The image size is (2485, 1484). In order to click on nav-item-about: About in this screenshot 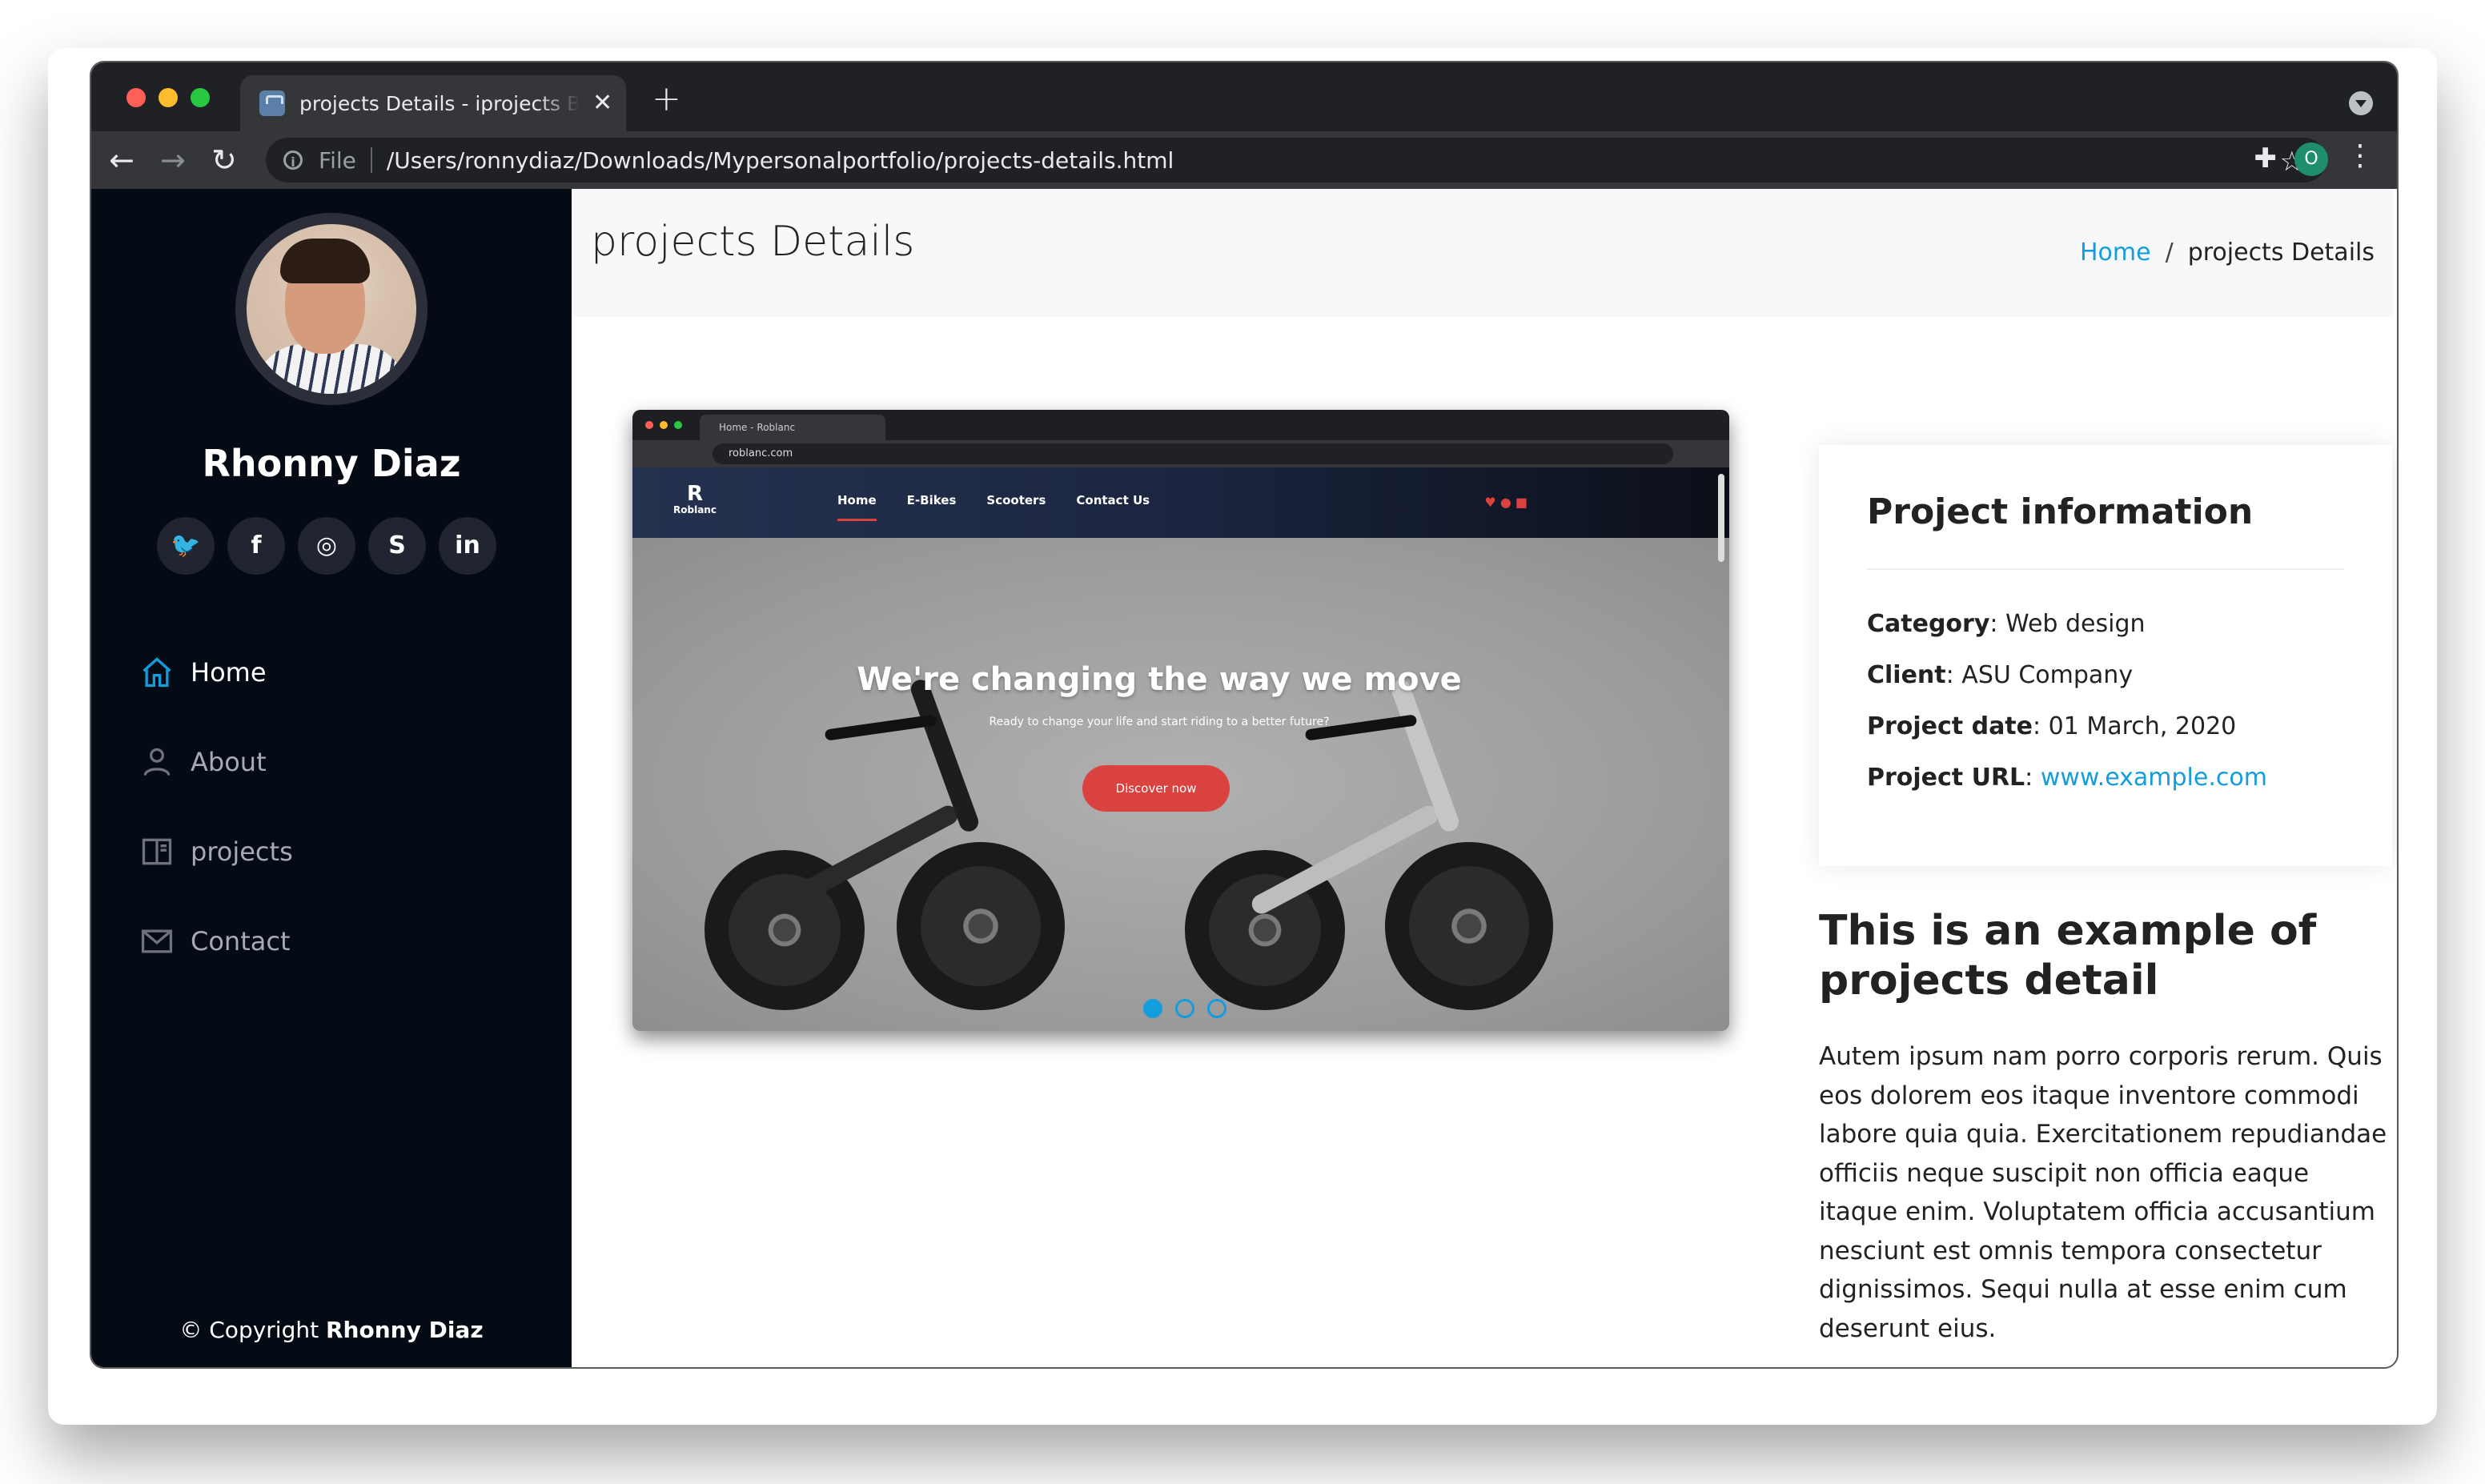, I will do `click(216, 762)`.